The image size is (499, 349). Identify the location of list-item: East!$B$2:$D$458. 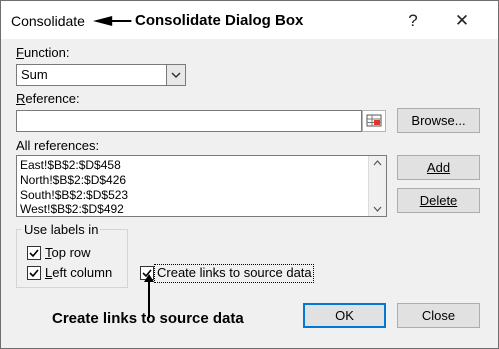
(70, 165).